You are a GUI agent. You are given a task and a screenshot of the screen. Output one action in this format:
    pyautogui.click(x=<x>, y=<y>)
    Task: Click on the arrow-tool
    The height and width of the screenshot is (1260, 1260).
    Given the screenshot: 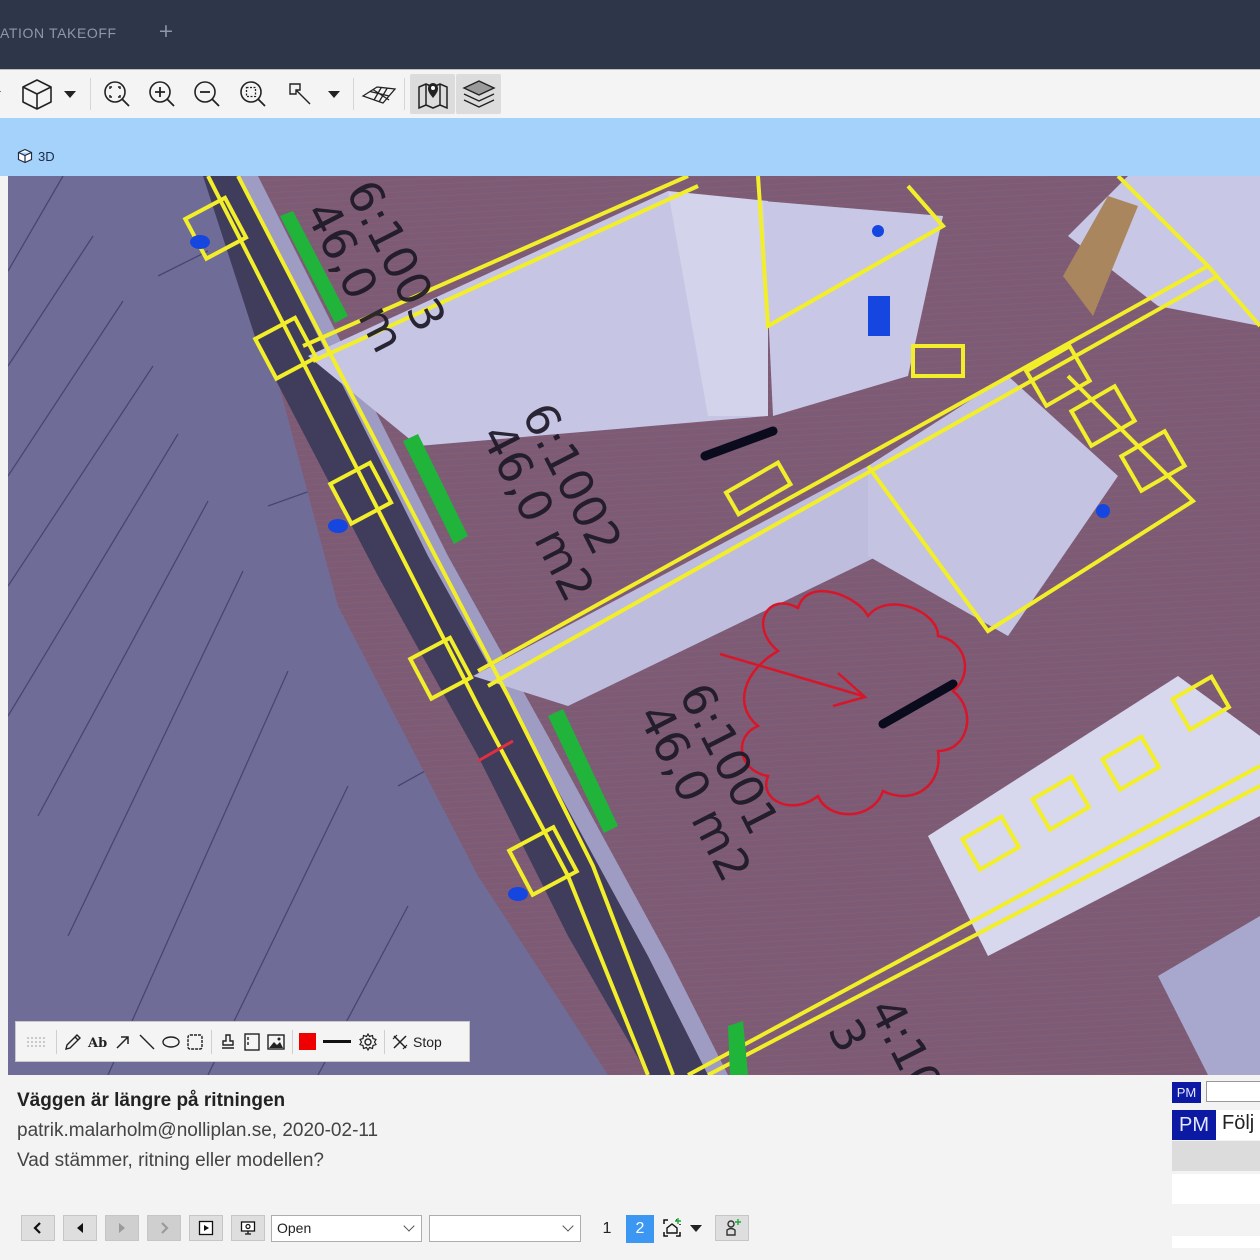 What is the action you would take?
    pyautogui.click(x=123, y=1042)
    